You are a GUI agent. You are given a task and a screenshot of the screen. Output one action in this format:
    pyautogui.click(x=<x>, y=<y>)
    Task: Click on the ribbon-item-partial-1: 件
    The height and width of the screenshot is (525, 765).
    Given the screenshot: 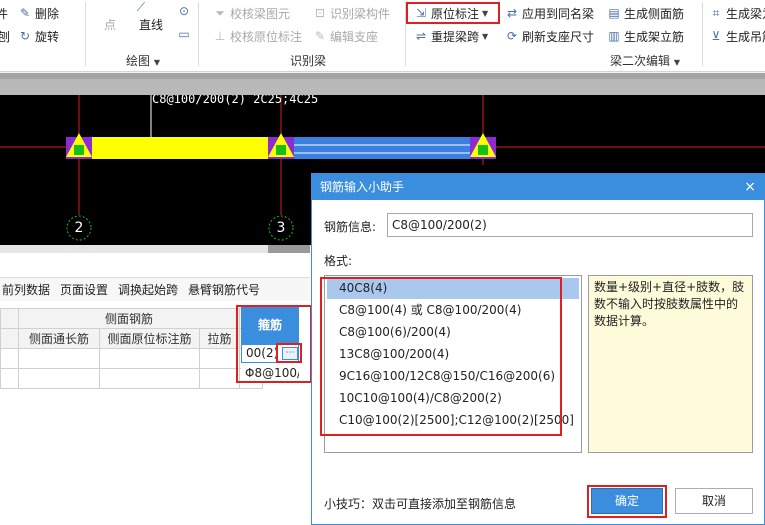 What is the action you would take?
    pyautogui.click(x=4, y=13)
    